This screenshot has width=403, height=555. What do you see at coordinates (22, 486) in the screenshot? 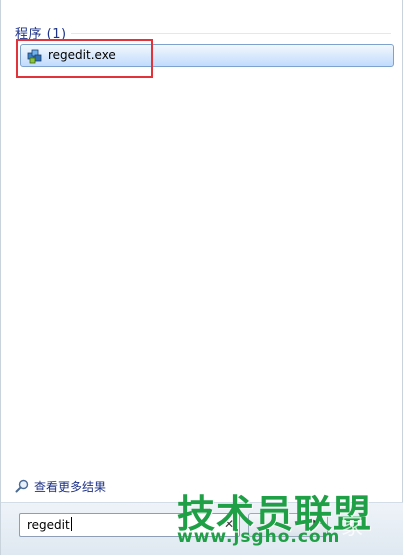
I see `search-icon` at bounding box center [22, 486].